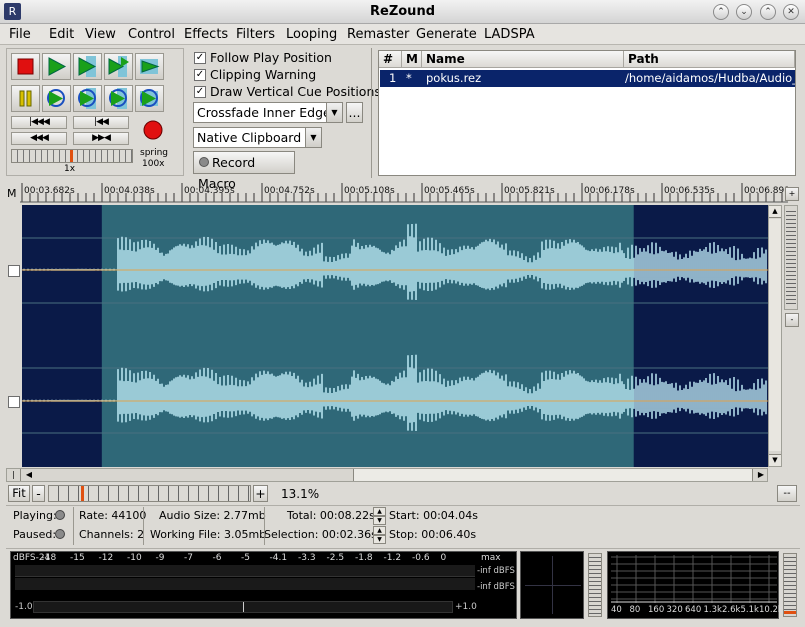  I want to click on start-down-icon: ▼, so click(379, 520).